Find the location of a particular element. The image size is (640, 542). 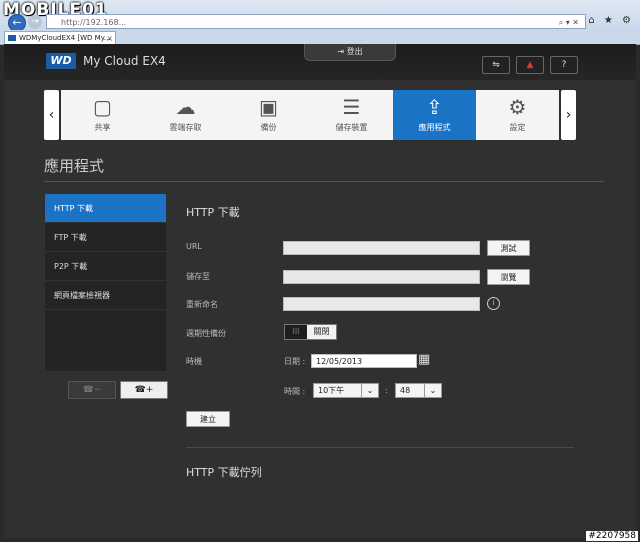

bell-icon: ▲ is located at coordinates (530, 65).